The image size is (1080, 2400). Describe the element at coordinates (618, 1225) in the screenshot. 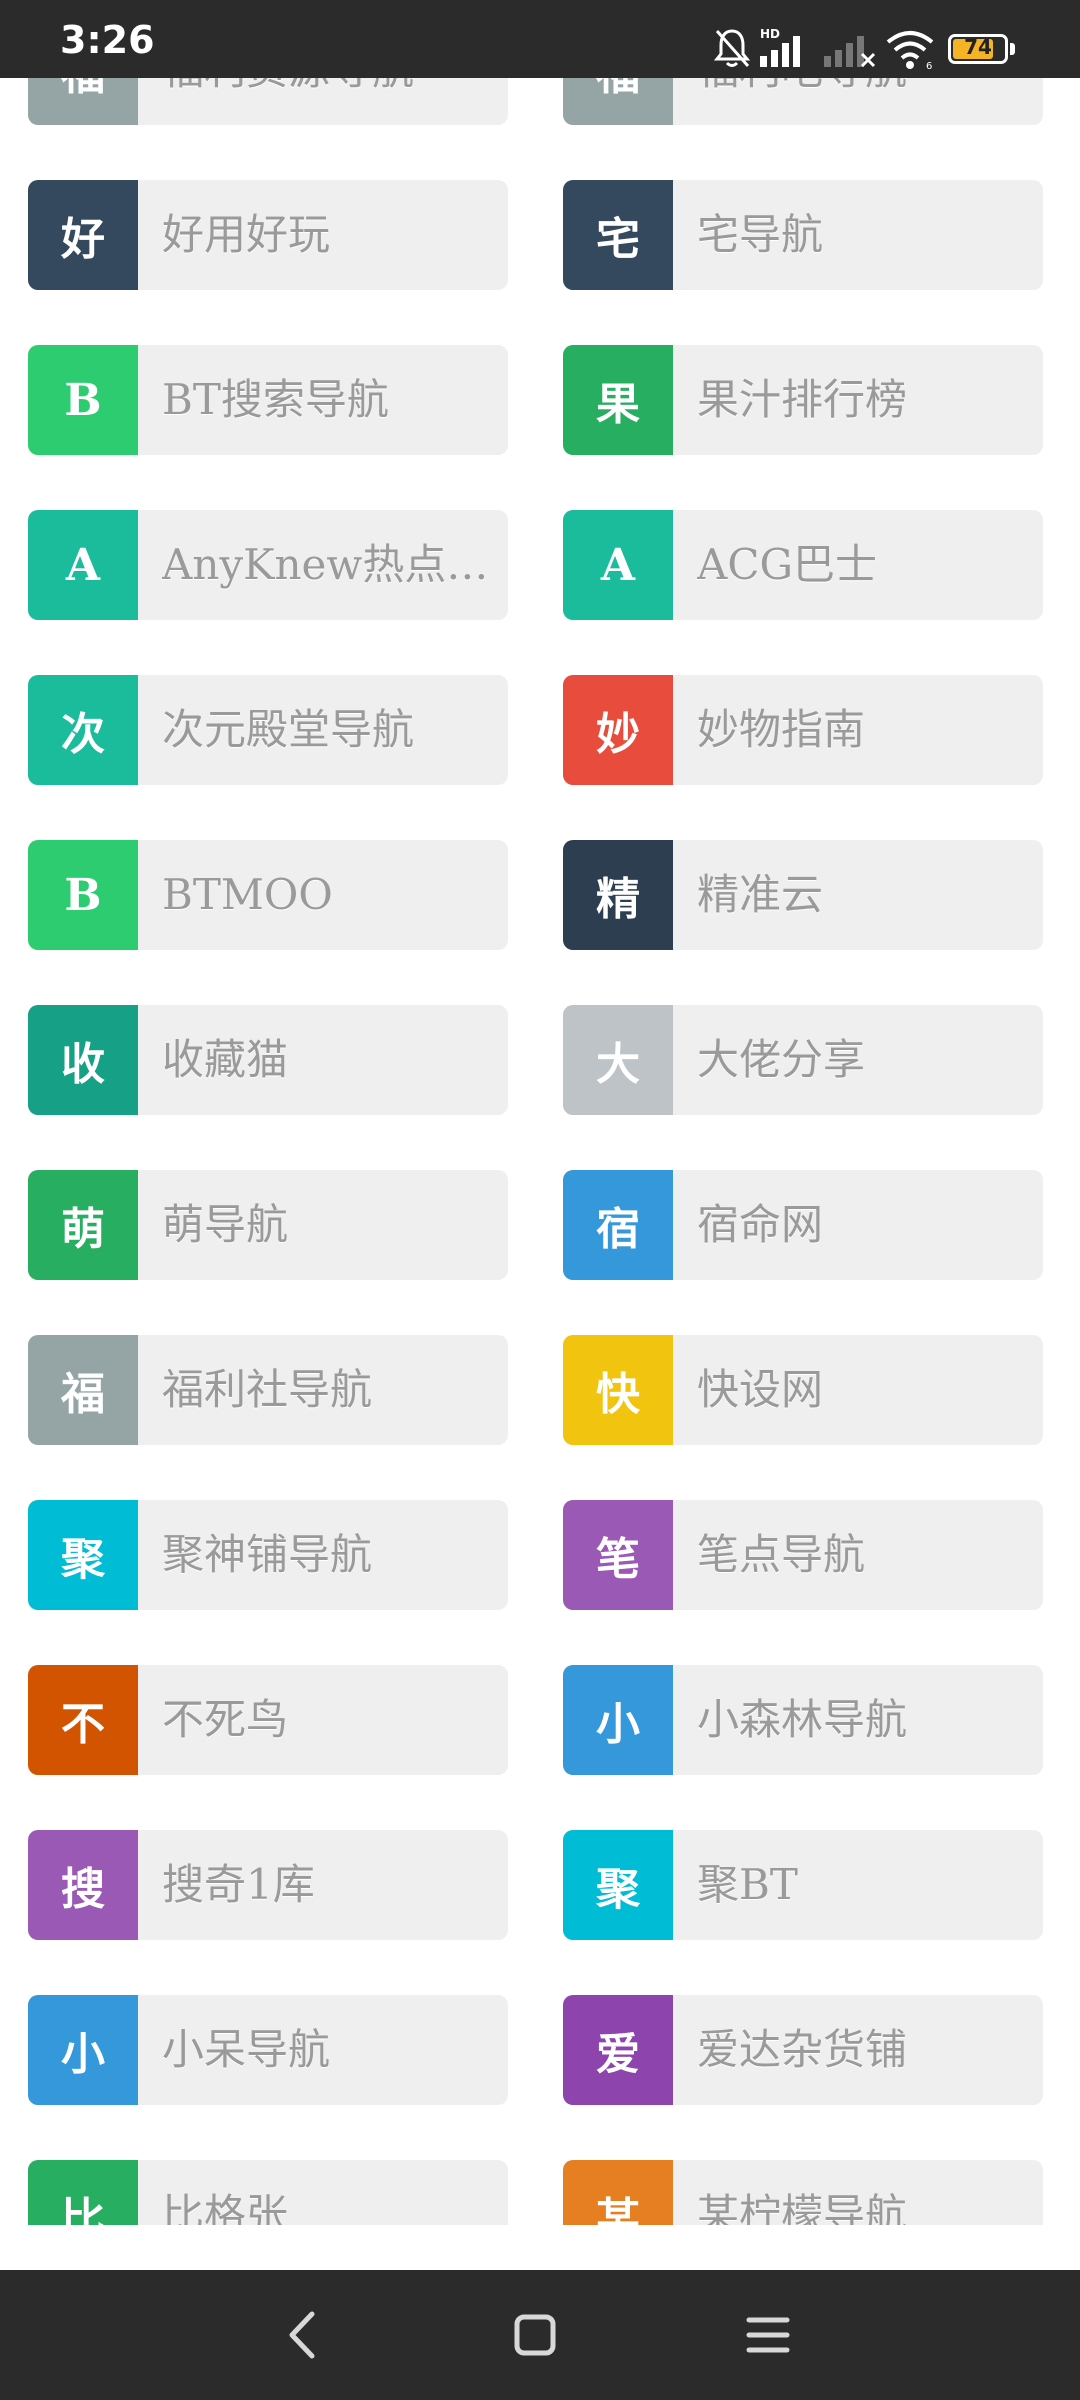

I see `link-badge: 宿` at that location.